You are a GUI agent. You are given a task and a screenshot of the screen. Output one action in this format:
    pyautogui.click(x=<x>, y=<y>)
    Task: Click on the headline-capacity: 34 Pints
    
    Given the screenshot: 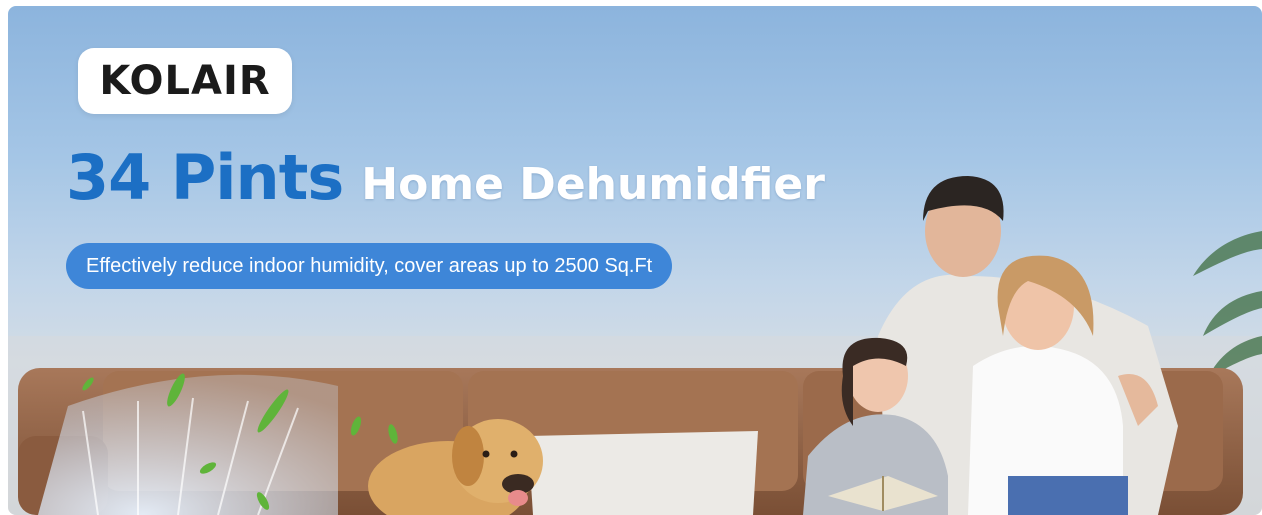 What is the action you would take?
    pyautogui.click(x=205, y=177)
    